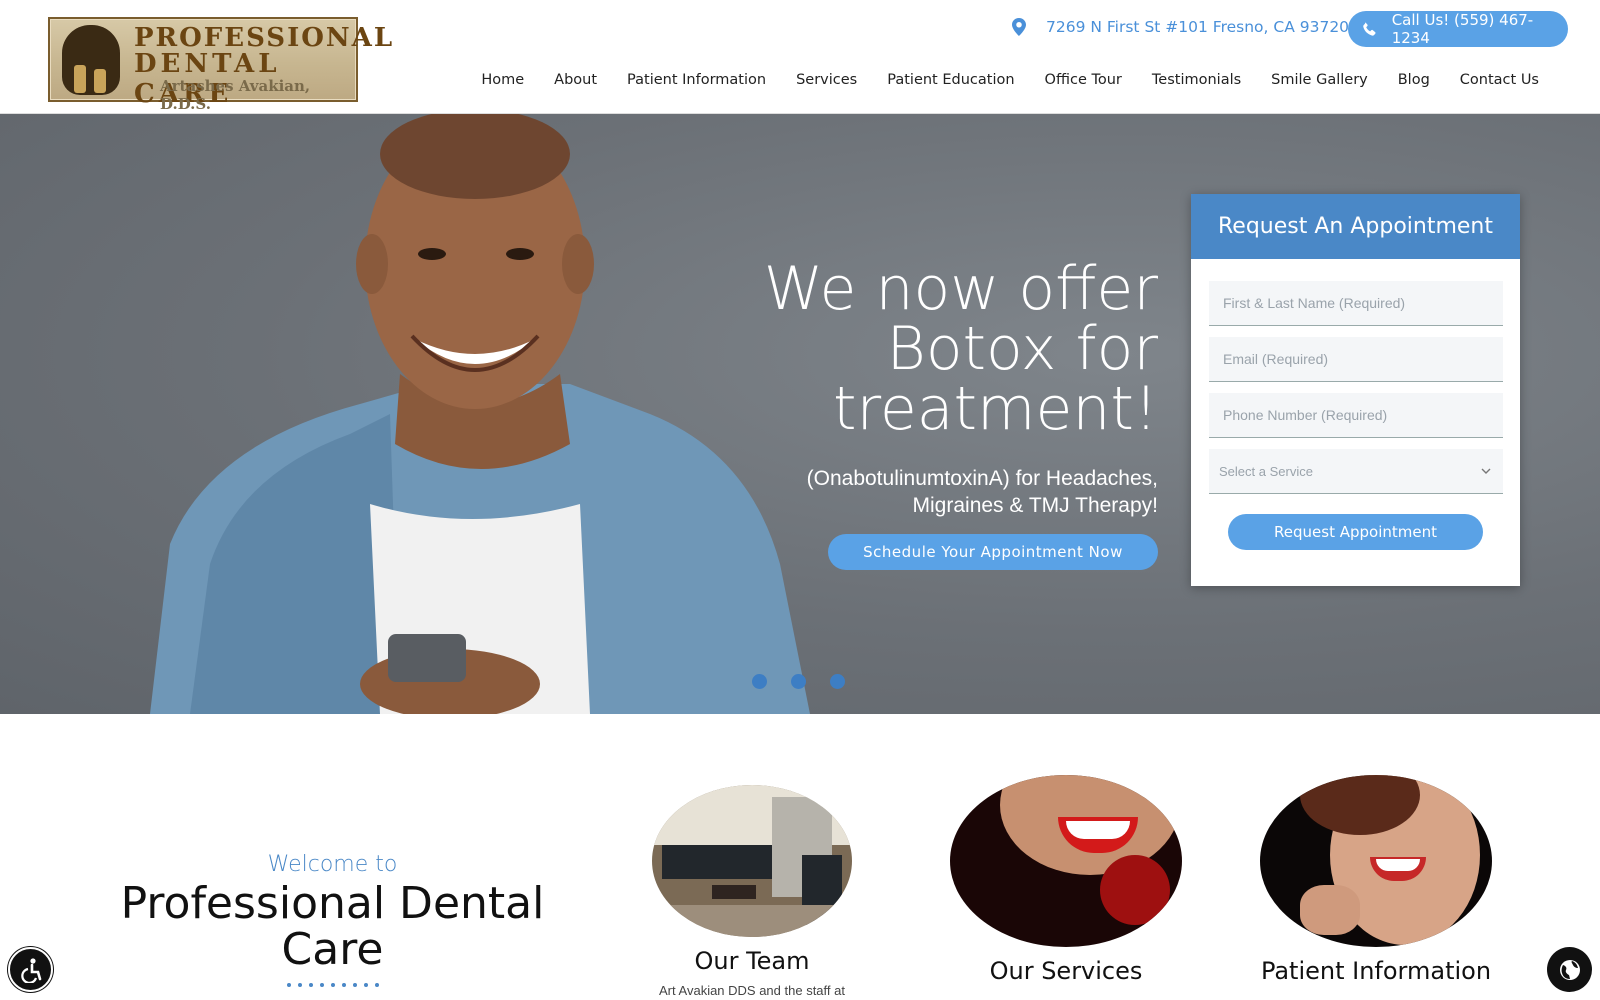 The height and width of the screenshot is (1000, 1600). Describe the element at coordinates (1355, 226) in the screenshot. I see `form-title: Request An Appointment` at that location.